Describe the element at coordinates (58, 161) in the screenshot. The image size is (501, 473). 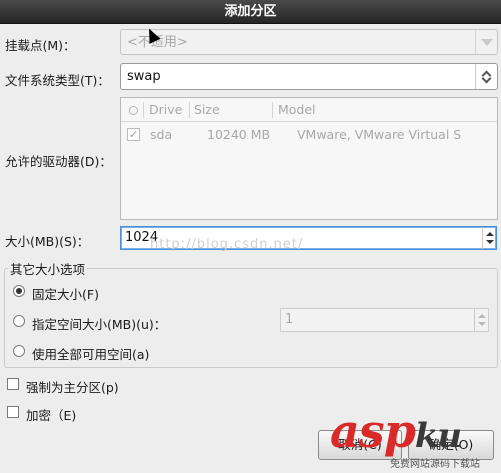
I see `drives-label: 允许的驱动器(D)：` at that location.